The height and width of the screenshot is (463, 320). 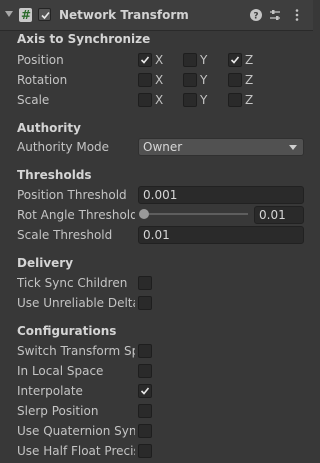 I want to click on interpolate-checkbox, so click(x=145, y=391).